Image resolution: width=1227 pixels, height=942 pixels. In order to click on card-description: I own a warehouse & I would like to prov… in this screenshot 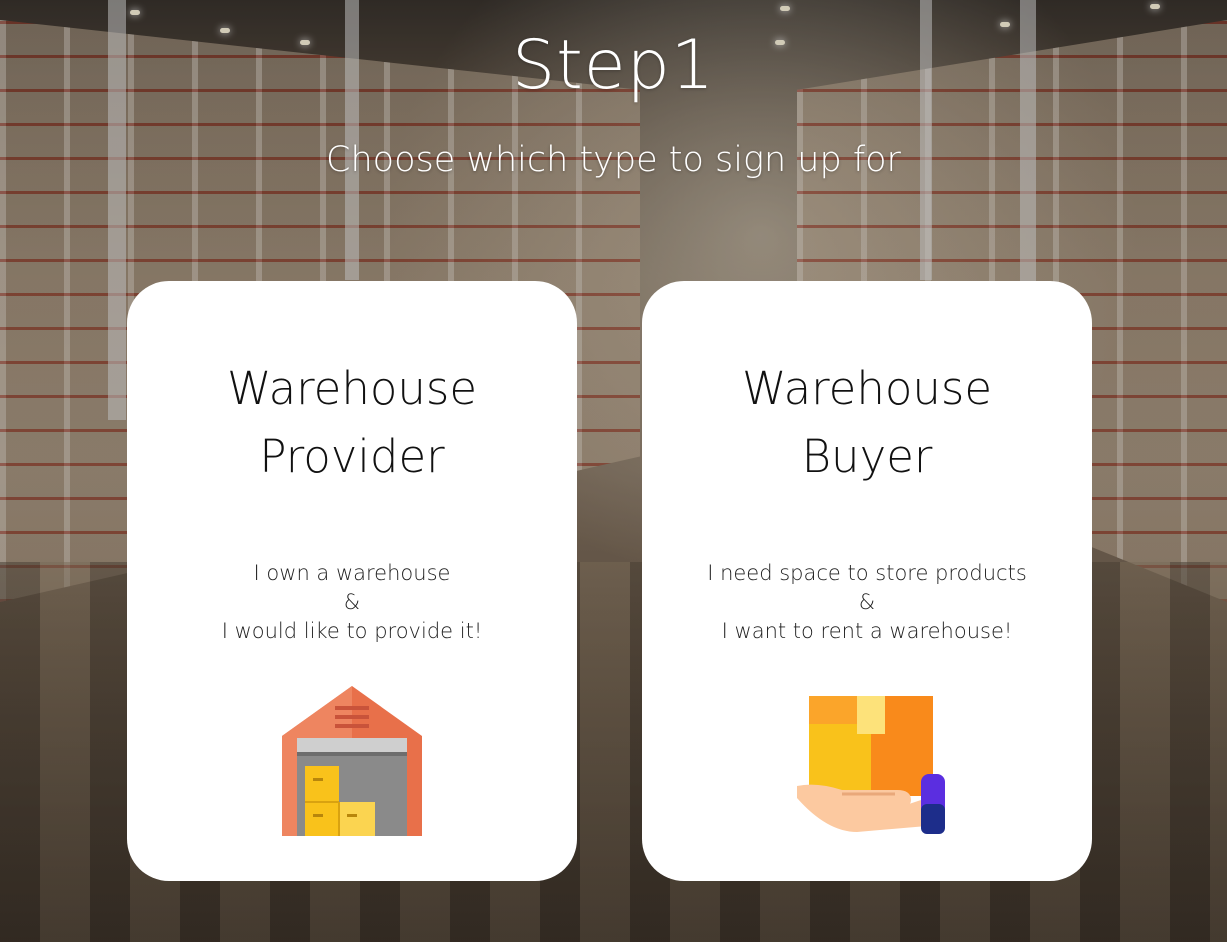, I will do `click(352, 602)`.